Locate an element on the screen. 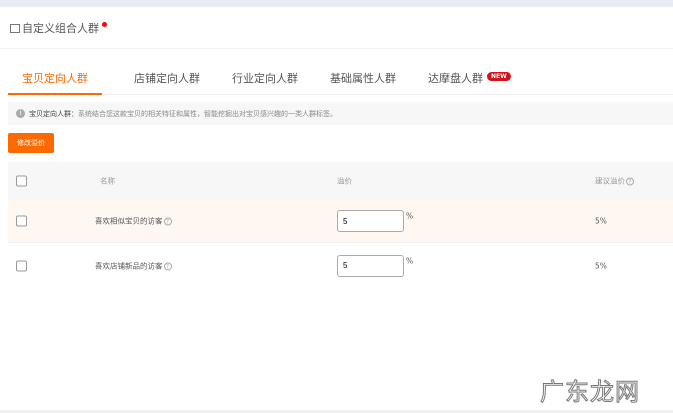 The width and height of the screenshot is (673, 413). row-name: 喜欢店铺新品的访客? is located at coordinates (133, 265).